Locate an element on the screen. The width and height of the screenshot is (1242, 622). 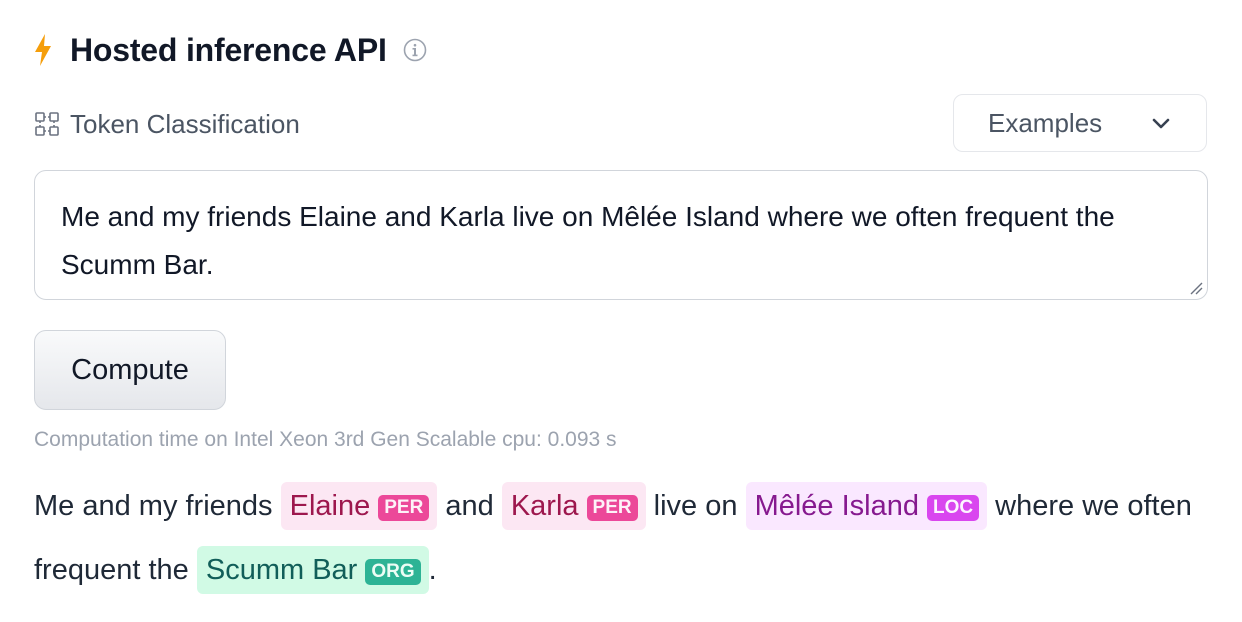
info-circle-icon is located at coordinates (415, 50).